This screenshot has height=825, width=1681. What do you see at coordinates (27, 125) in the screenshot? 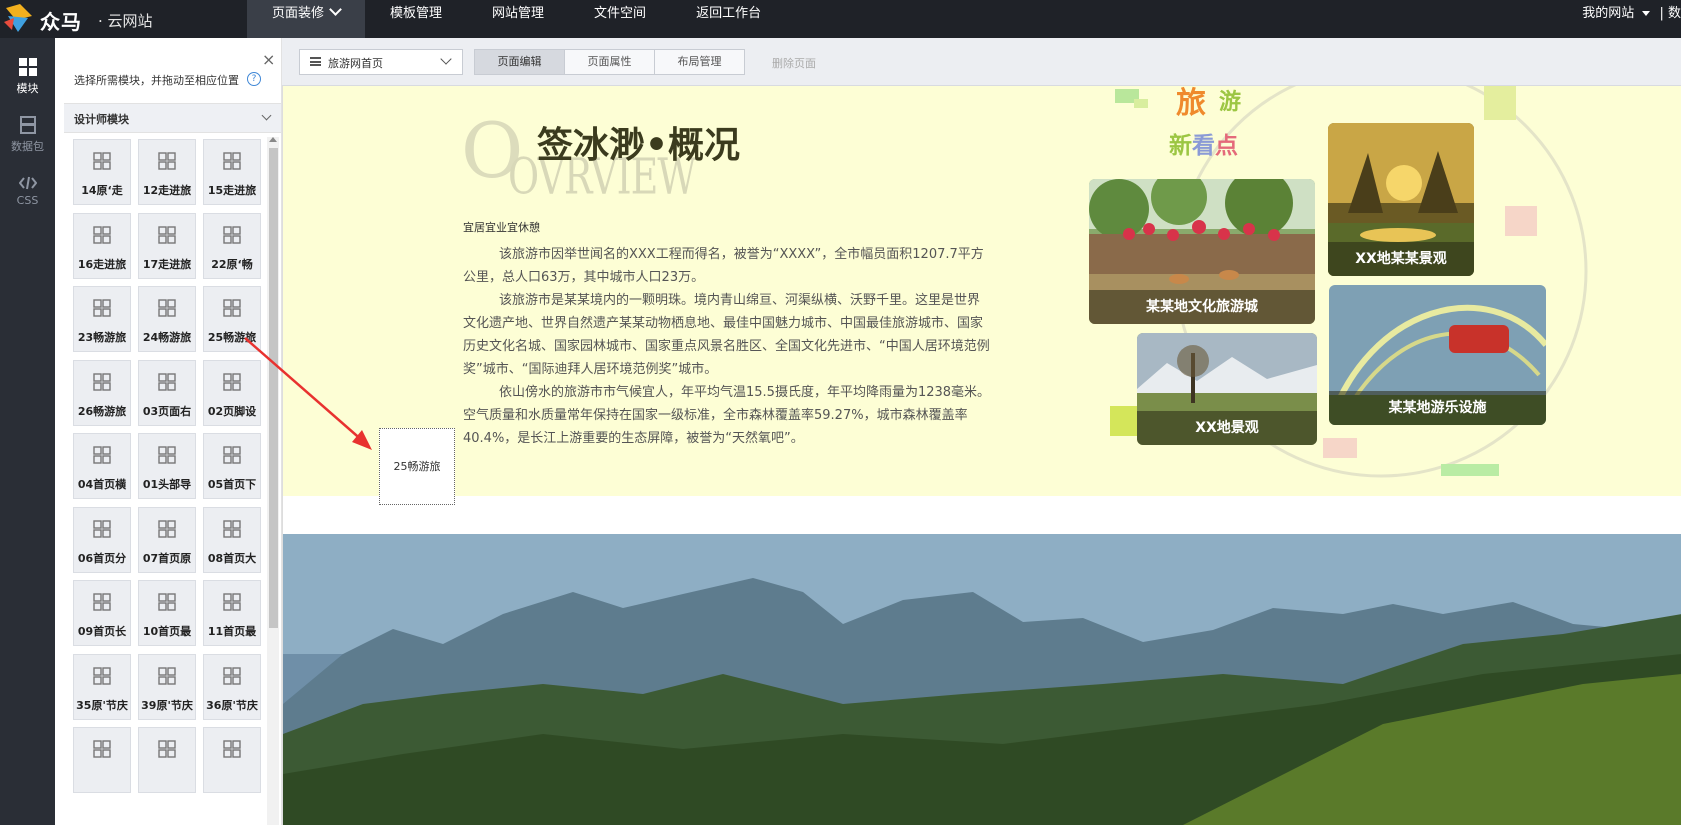
I see `data-package-icon` at bounding box center [27, 125].